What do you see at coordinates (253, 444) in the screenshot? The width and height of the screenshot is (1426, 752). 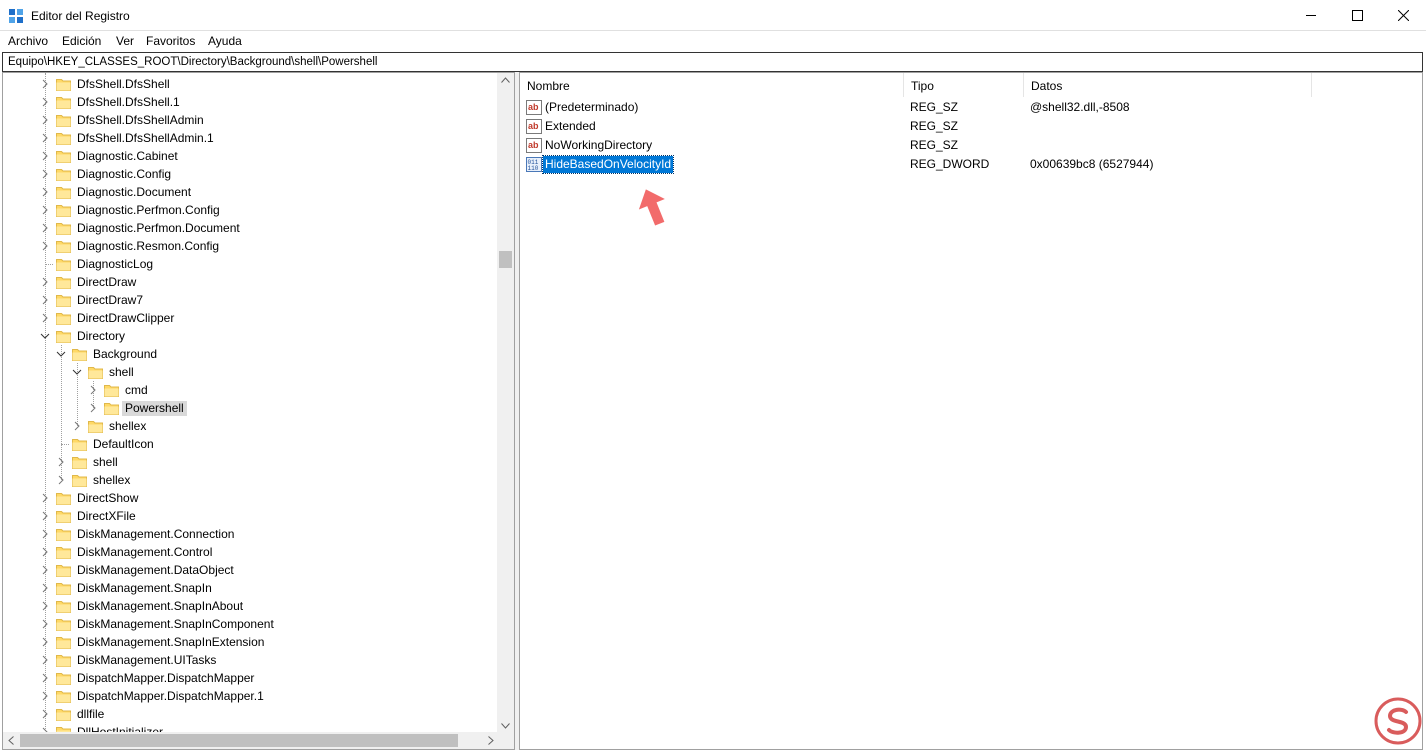 I see `tree-node: DefaultIcon` at bounding box center [253, 444].